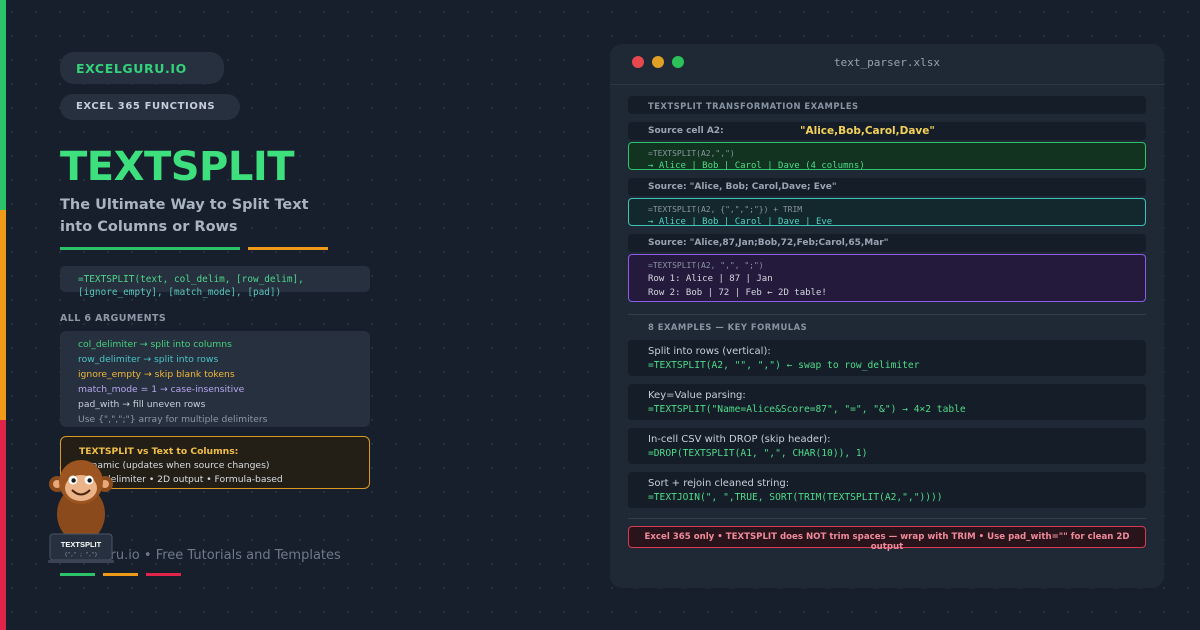 The image size is (1200, 630). I want to click on argument-item: col_delimiter → split into columns, so click(155, 344).